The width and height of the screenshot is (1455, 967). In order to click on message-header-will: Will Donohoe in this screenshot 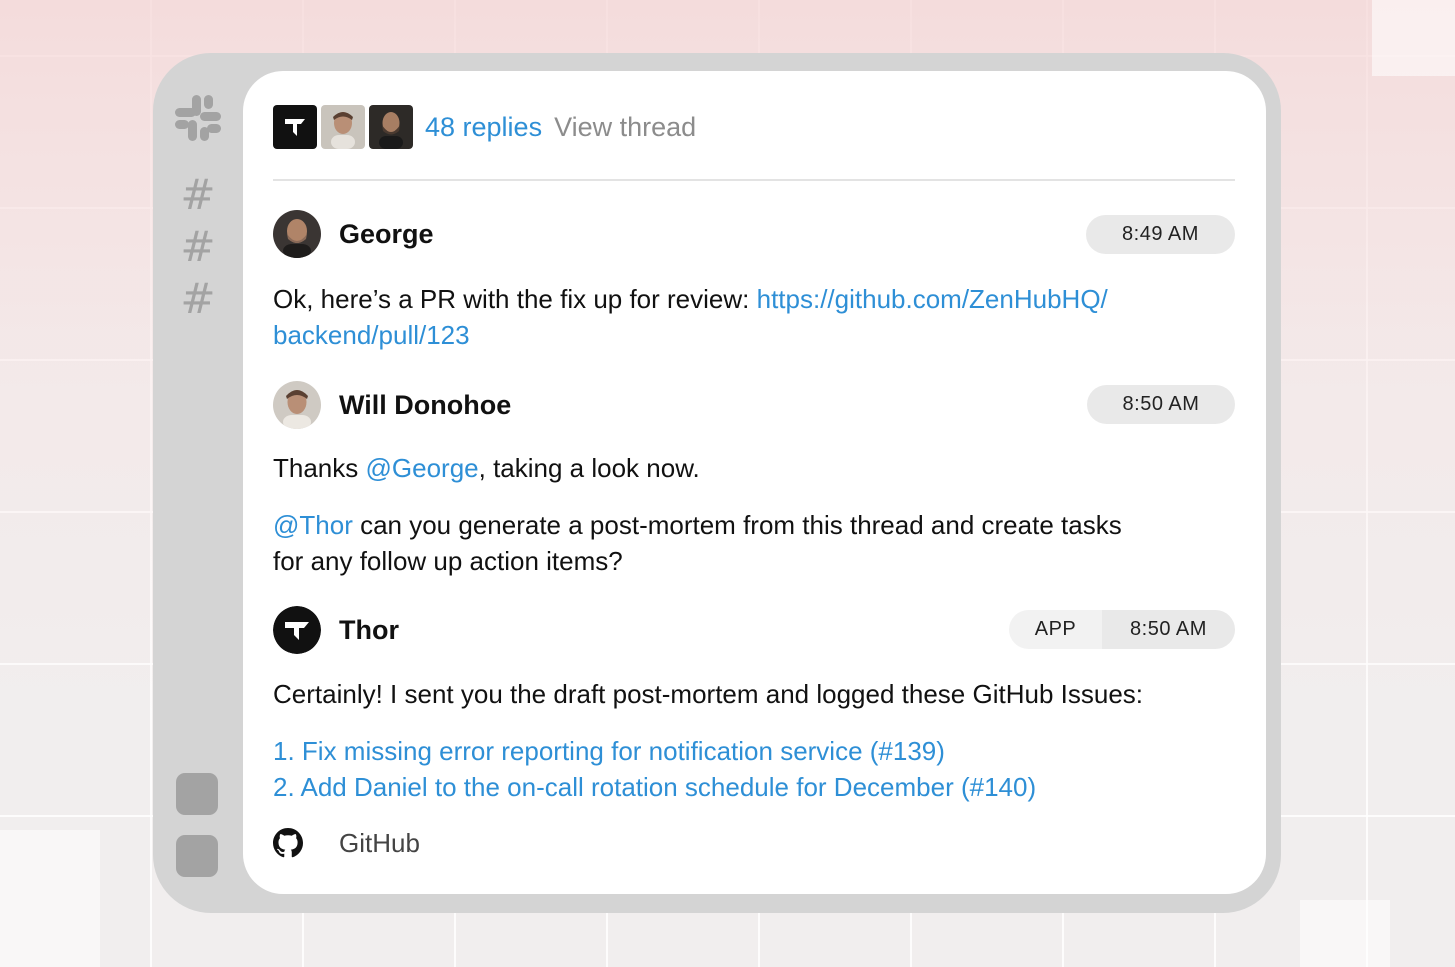, I will do `click(392, 405)`.